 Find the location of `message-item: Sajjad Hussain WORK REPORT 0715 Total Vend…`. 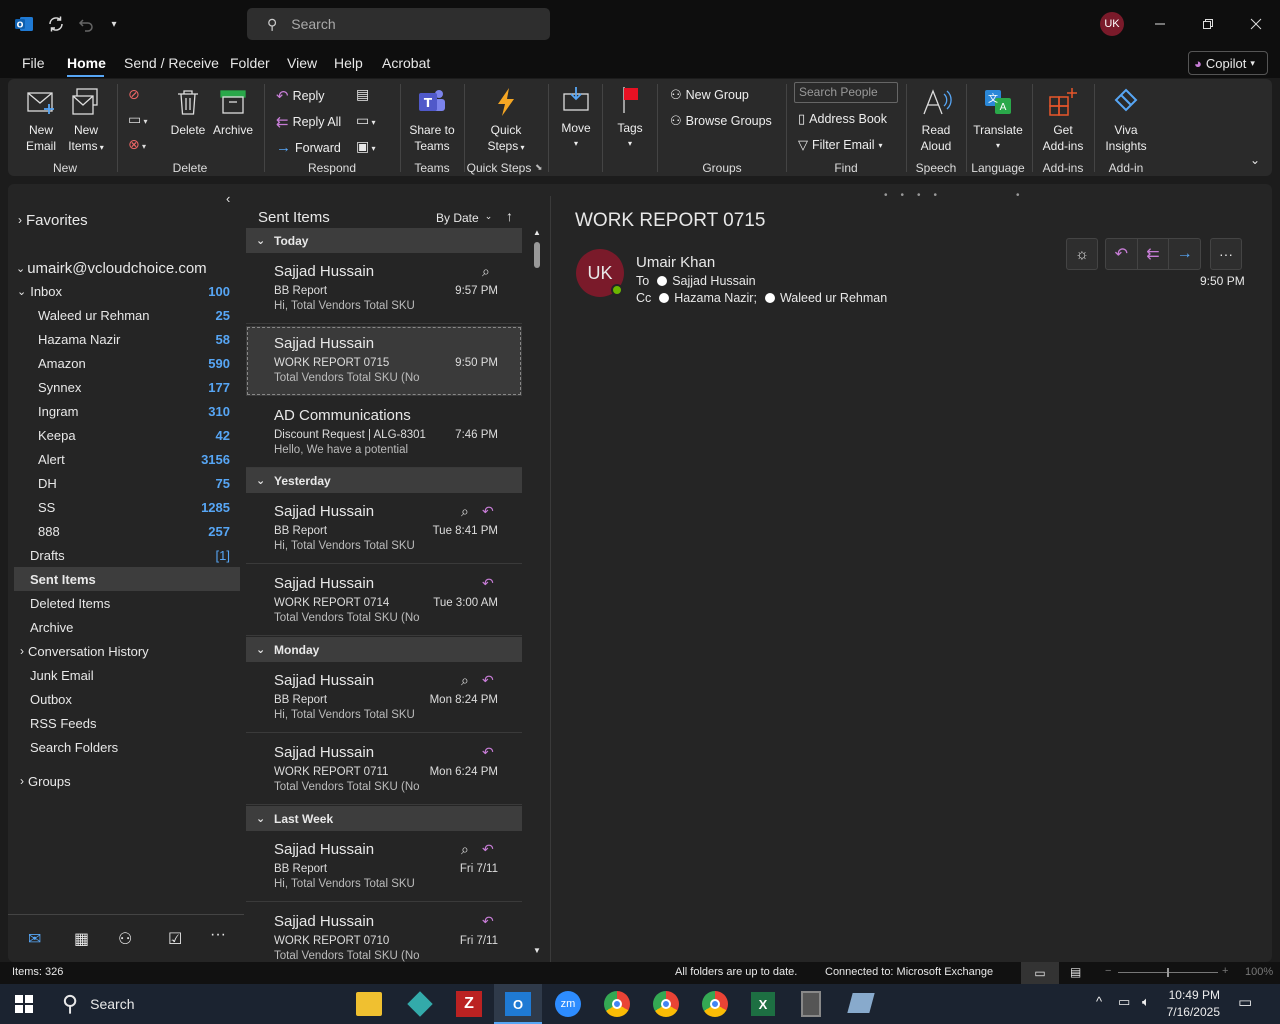

message-item: Sajjad Hussain WORK REPORT 0715 Total Vend… is located at coordinates (384, 361).